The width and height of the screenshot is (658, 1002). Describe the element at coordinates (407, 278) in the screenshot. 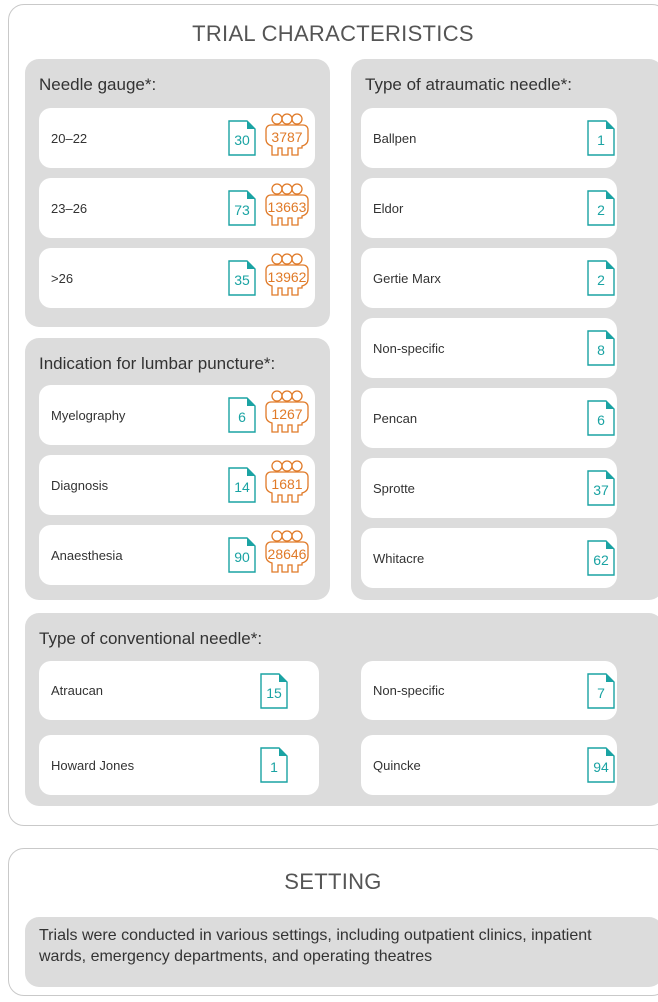

I see `row-label: Gertie Marx` at that location.